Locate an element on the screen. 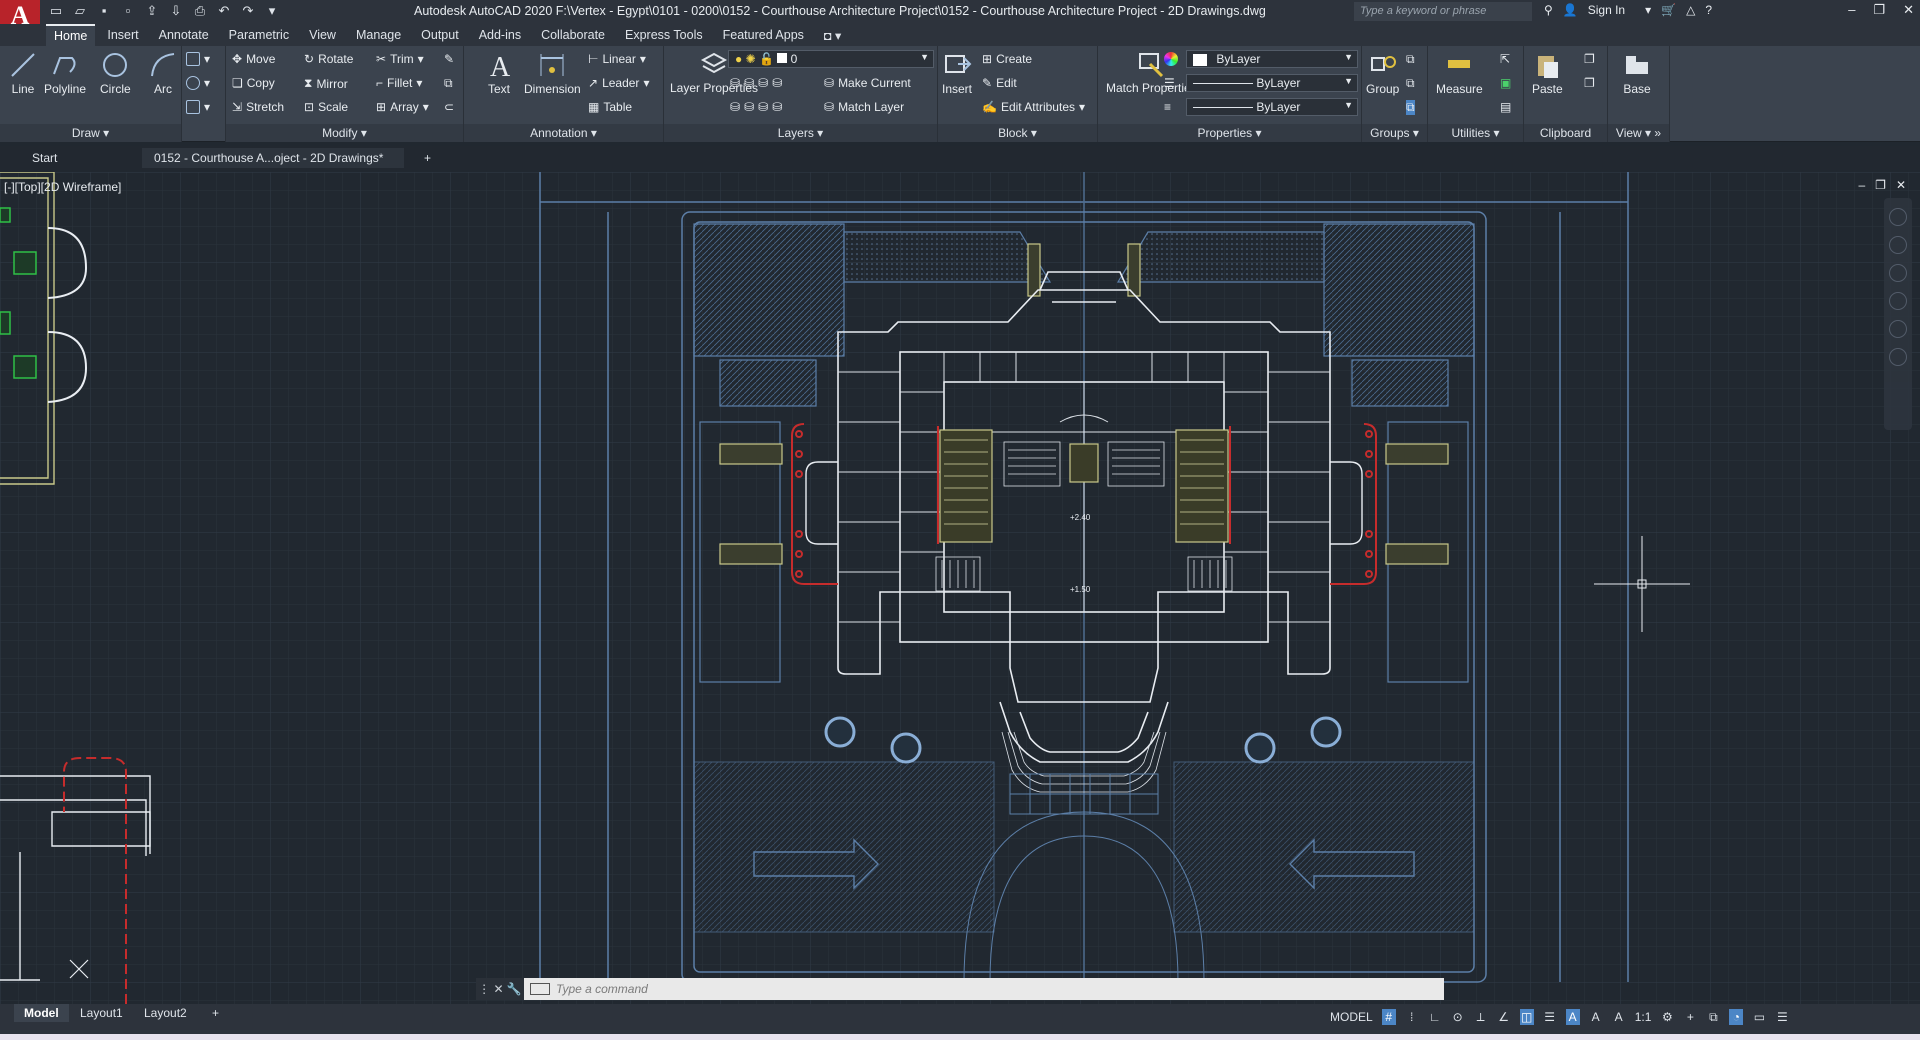  customize-qat-icon: ▾ is located at coordinates (272, 11).